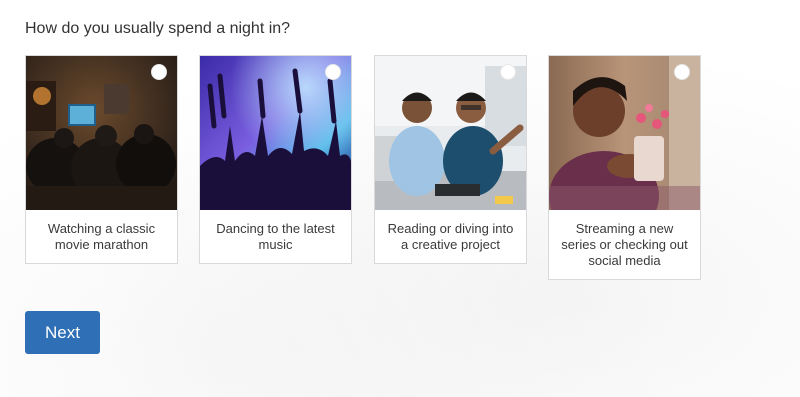 Image resolution: width=800 pixels, height=397 pixels. What do you see at coordinates (159, 72) in the screenshot?
I see `option-radio-movie-marathon` at bounding box center [159, 72].